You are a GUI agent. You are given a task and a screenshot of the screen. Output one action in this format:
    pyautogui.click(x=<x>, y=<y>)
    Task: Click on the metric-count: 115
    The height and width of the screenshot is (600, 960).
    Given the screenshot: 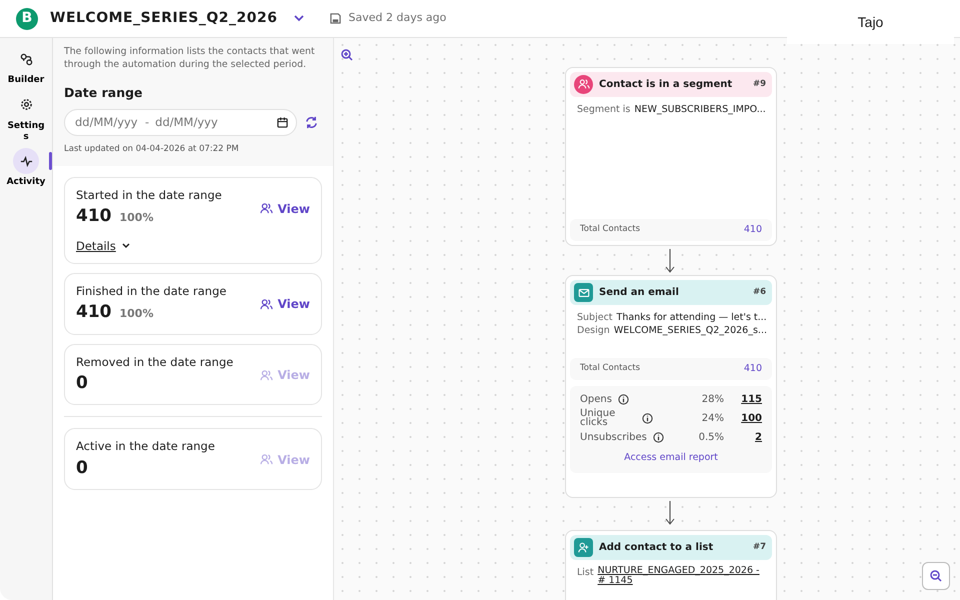 What is the action you would take?
    pyautogui.click(x=751, y=399)
    